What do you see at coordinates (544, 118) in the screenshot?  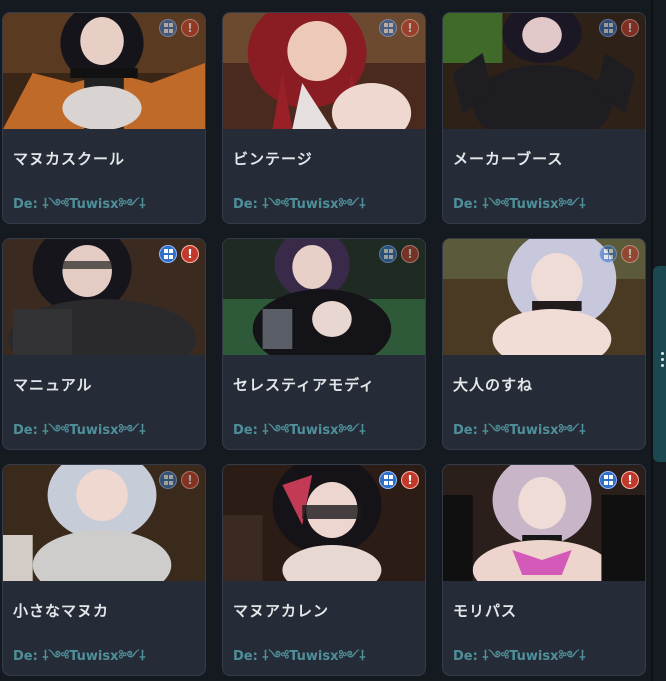 I see `avatar-card: ! メーカーブース De: ⸸༺Tuwisx༻⸸` at bounding box center [544, 118].